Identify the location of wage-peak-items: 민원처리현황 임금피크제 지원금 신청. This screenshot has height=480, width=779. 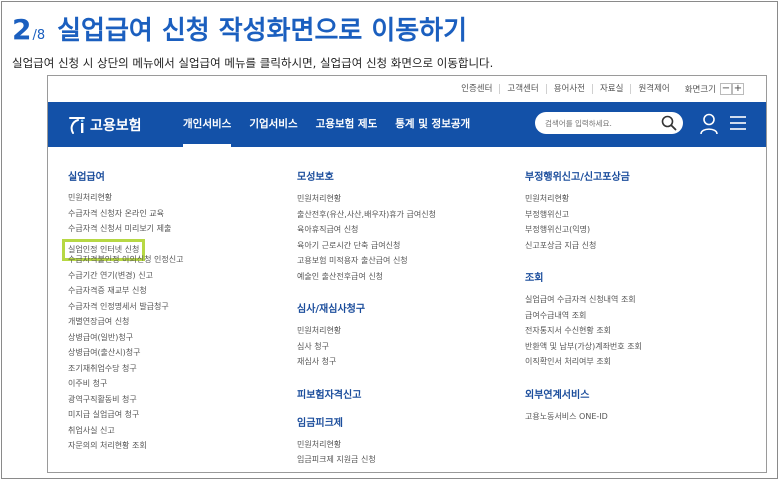
(366, 452).